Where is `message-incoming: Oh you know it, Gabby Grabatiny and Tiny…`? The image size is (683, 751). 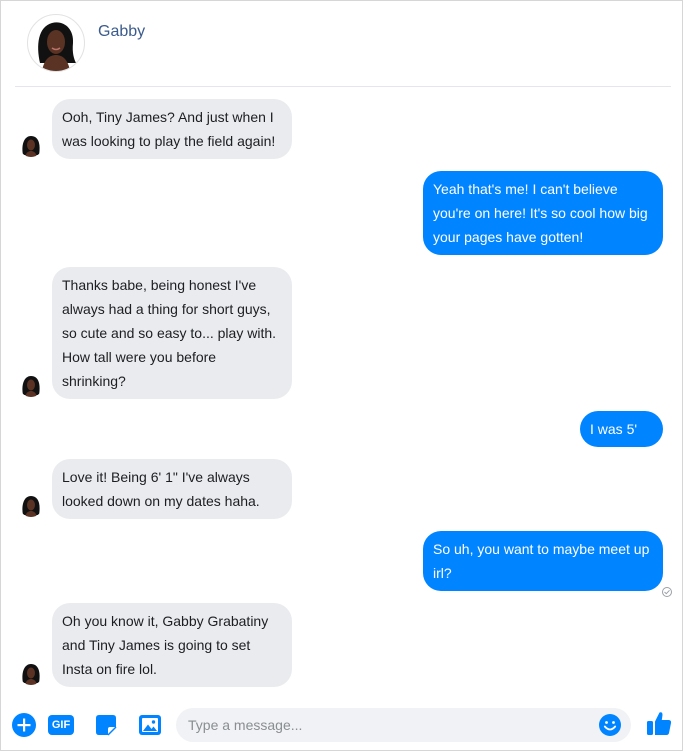
message-incoming: Oh you know it, Gabby Grabatiny and Tiny… is located at coordinates (172, 645).